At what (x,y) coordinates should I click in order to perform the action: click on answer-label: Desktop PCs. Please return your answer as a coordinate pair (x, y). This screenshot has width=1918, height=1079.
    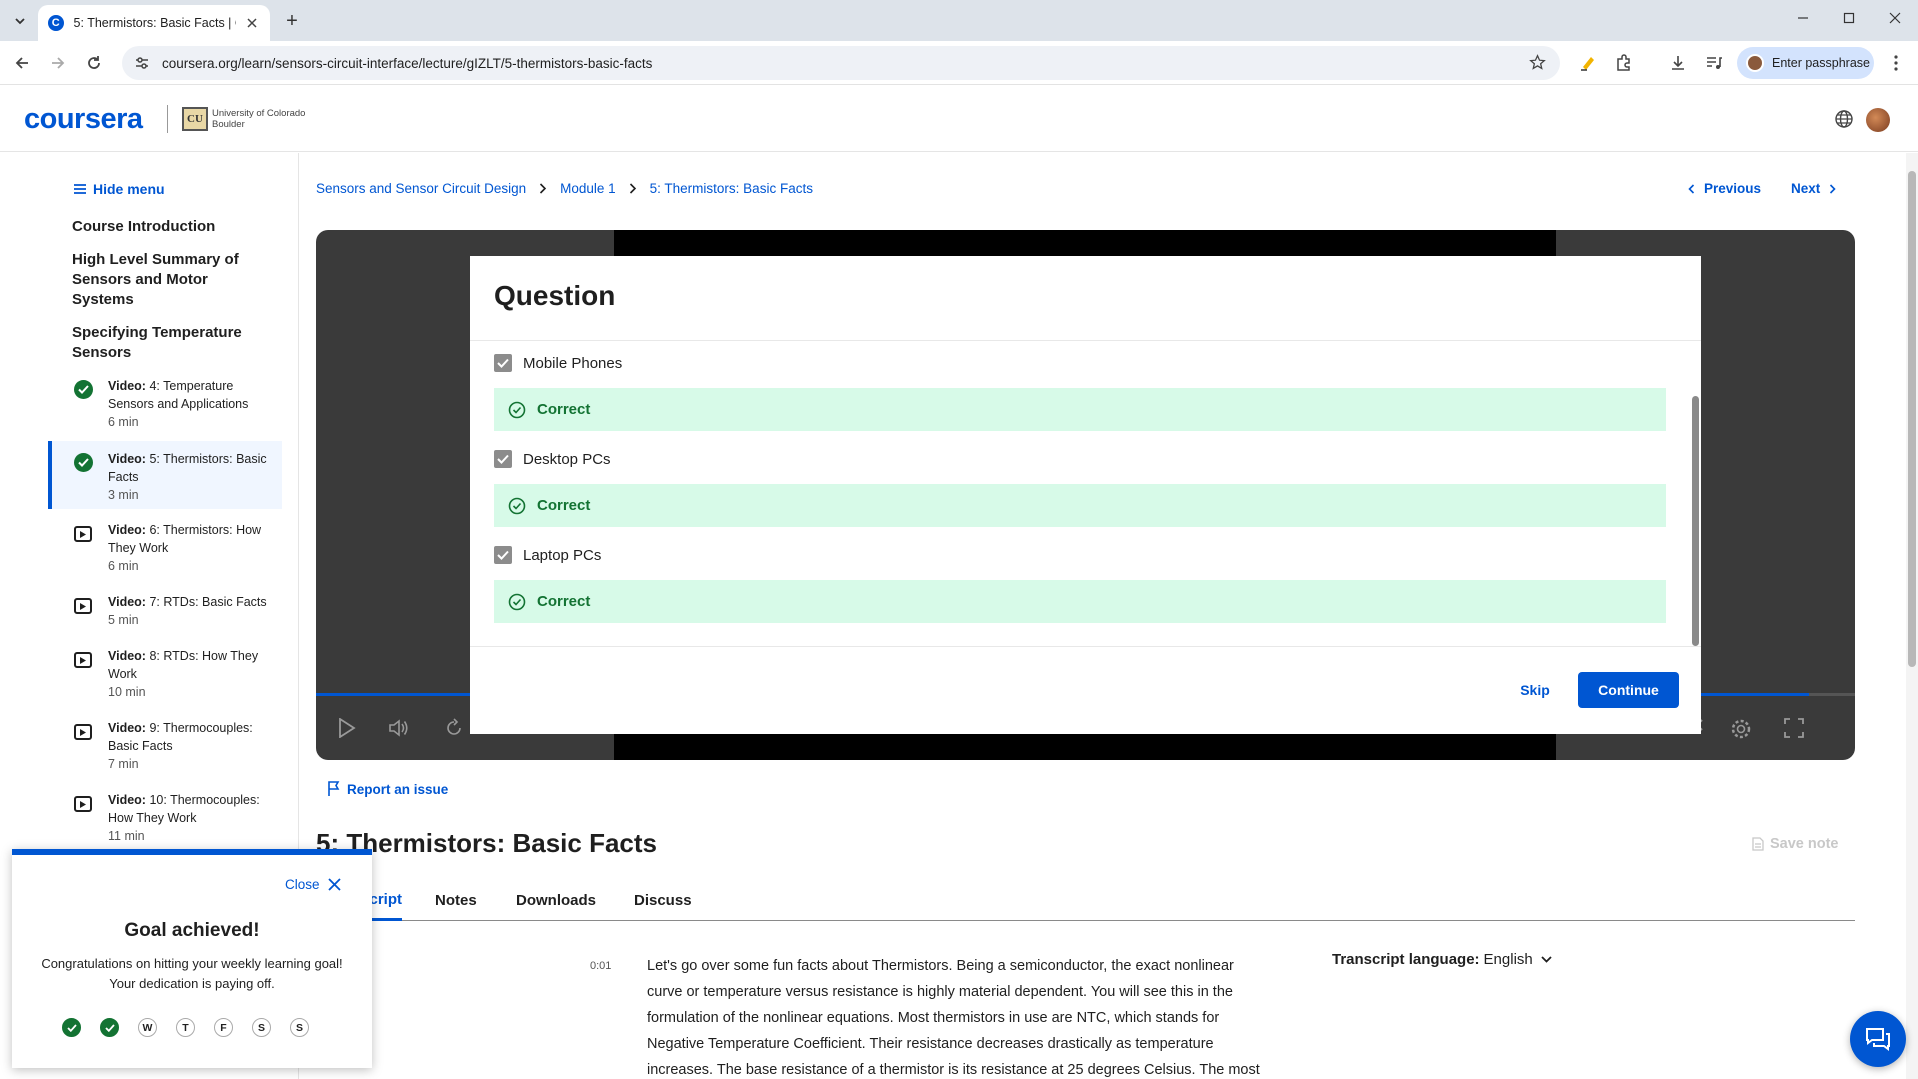
    Looking at the image, I should click on (567, 459).